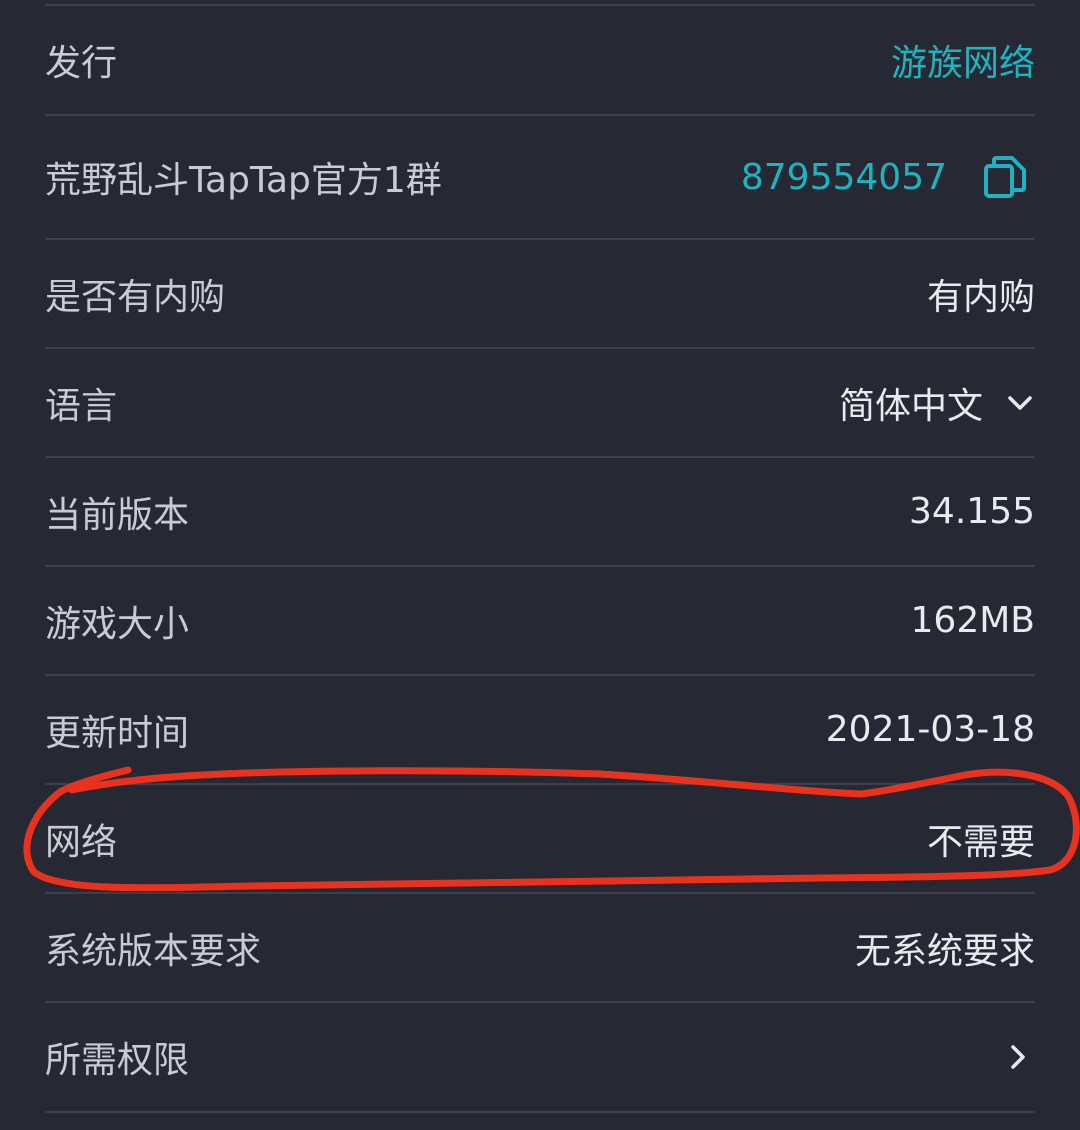 The image size is (1080, 1130). Describe the element at coordinates (1020, 402) in the screenshot. I see `chevron-down-icon` at that location.